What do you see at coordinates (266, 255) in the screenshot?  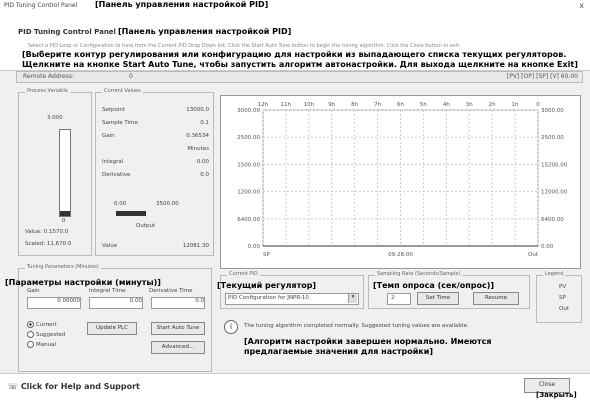 I see `x-bottom-label: SP` at bounding box center [266, 255].